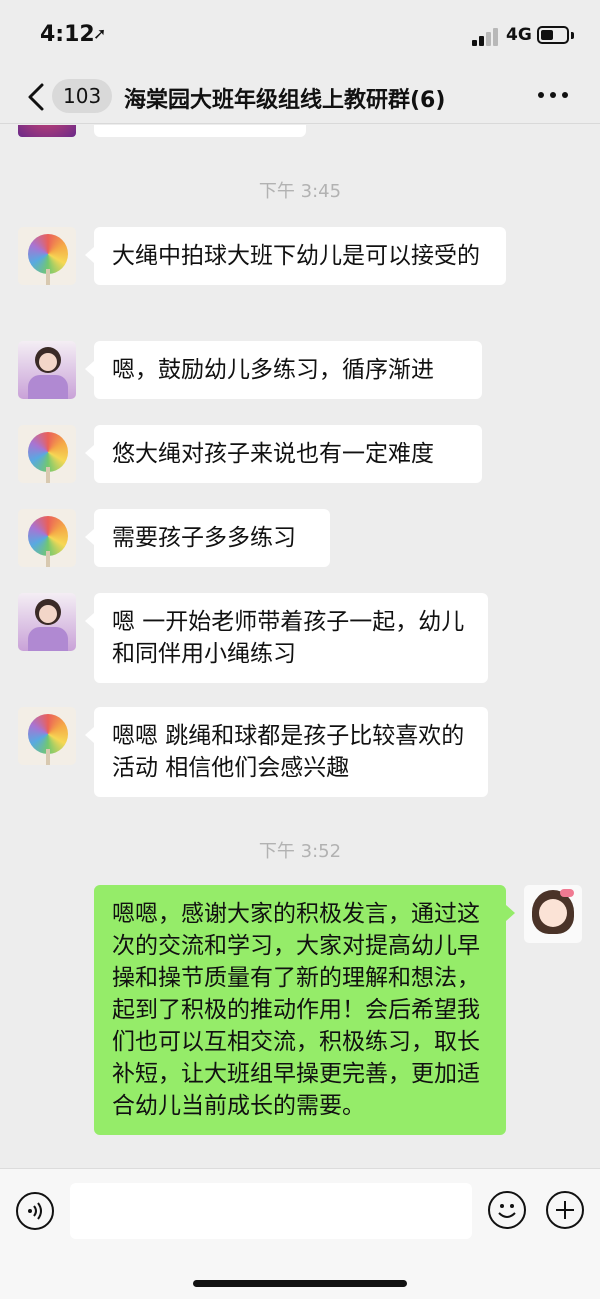 Image resolution: width=600 pixels, height=1299 pixels. What do you see at coordinates (82, 96) in the screenshot?
I see `unread-count-badge: 103` at bounding box center [82, 96].